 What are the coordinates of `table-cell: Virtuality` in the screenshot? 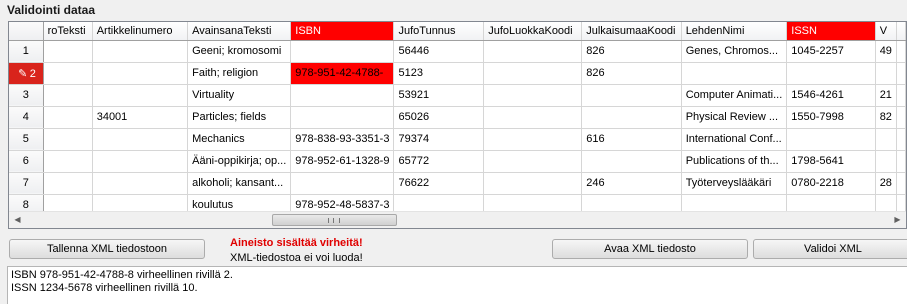 It's located at (239, 95).